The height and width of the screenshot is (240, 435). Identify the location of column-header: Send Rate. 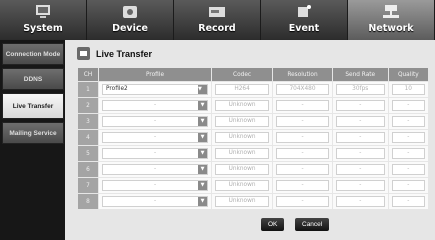
(360, 74).